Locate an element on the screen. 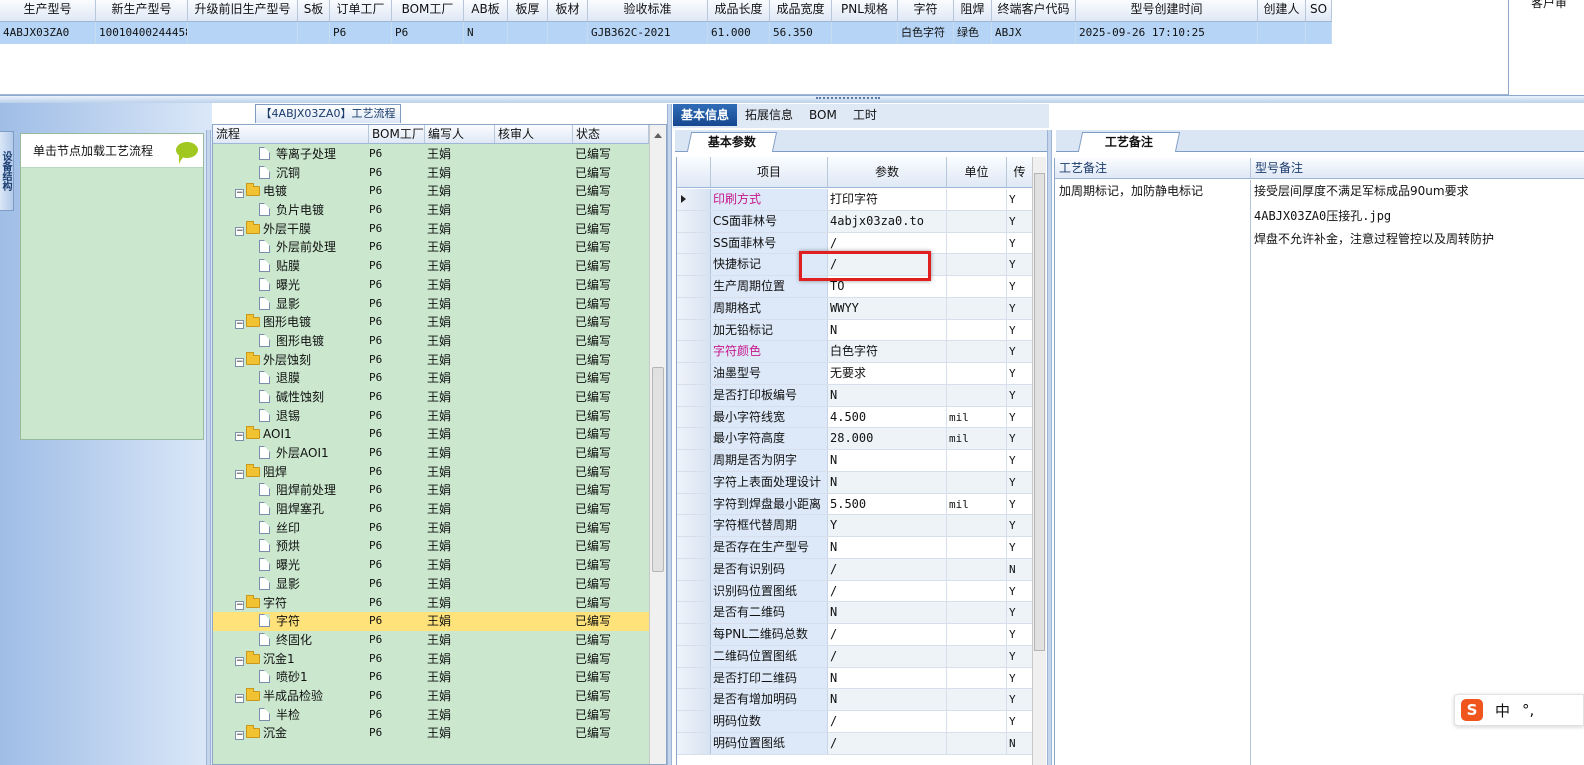  param-row: 是否打印二维码 N Y is located at coordinates (854, 678).